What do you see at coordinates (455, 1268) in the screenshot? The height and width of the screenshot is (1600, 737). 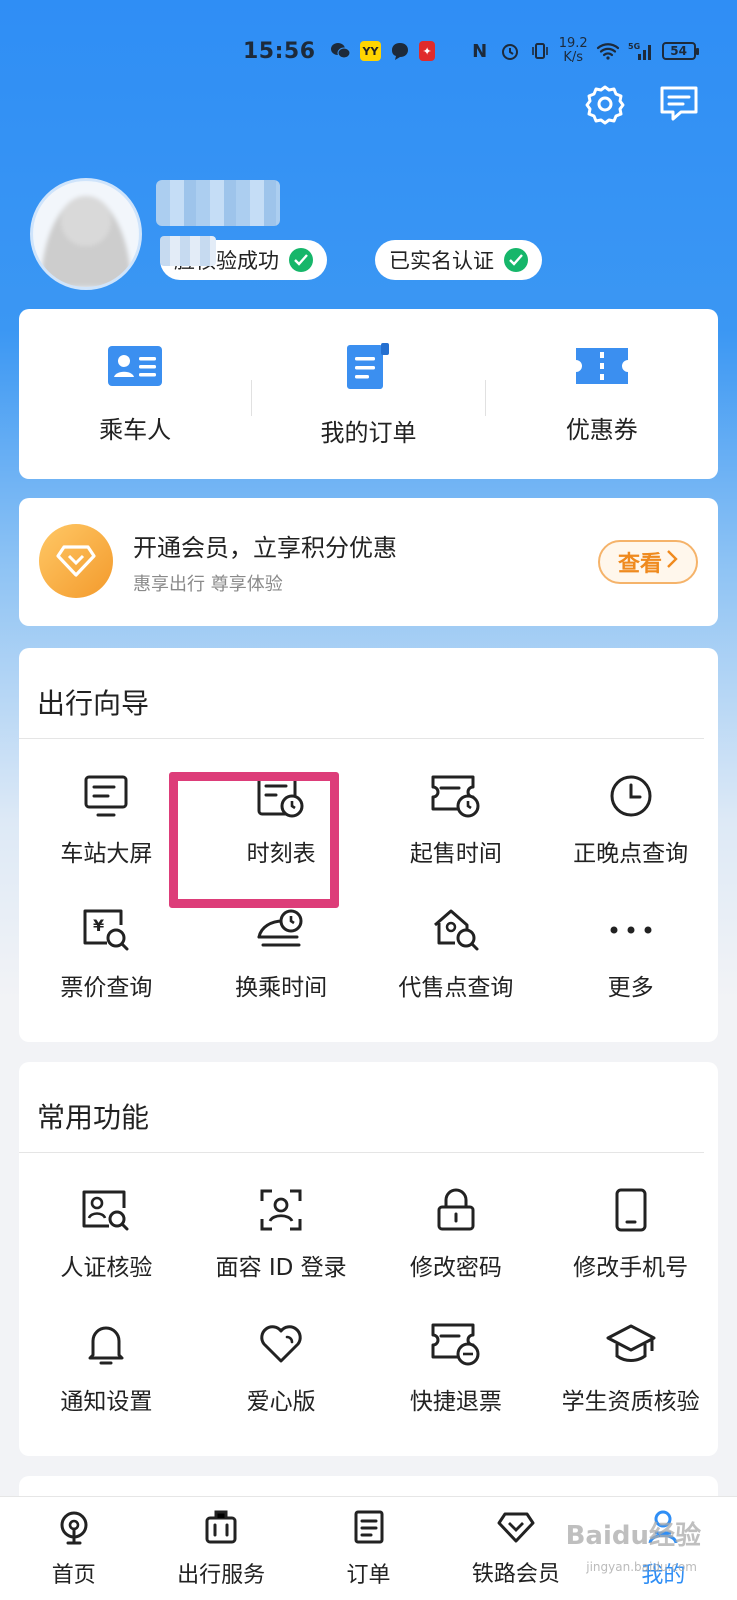 I see `common-label: 修改密码` at bounding box center [455, 1268].